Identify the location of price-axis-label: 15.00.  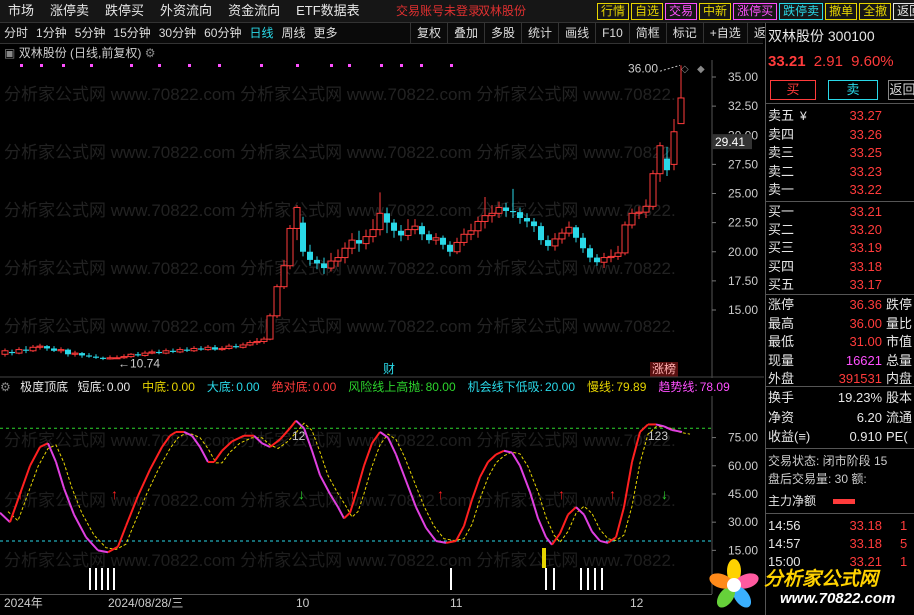
(743, 310).